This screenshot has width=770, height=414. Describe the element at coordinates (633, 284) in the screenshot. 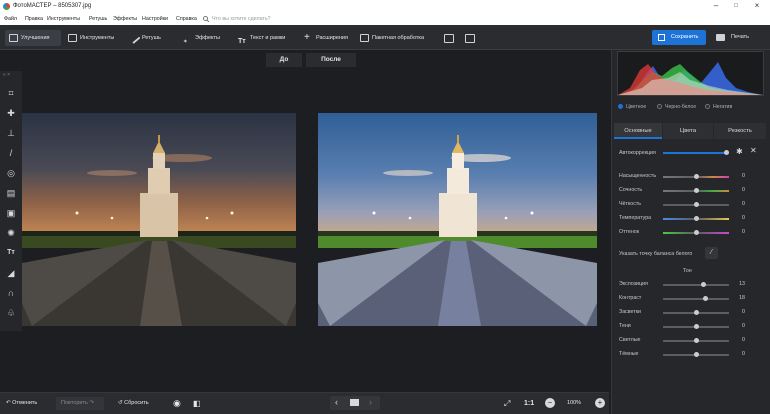

I see `slider-label: Экспозиция` at that location.